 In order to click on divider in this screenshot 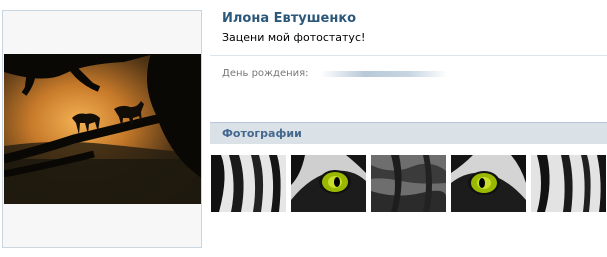, I will do `click(408, 55)`.